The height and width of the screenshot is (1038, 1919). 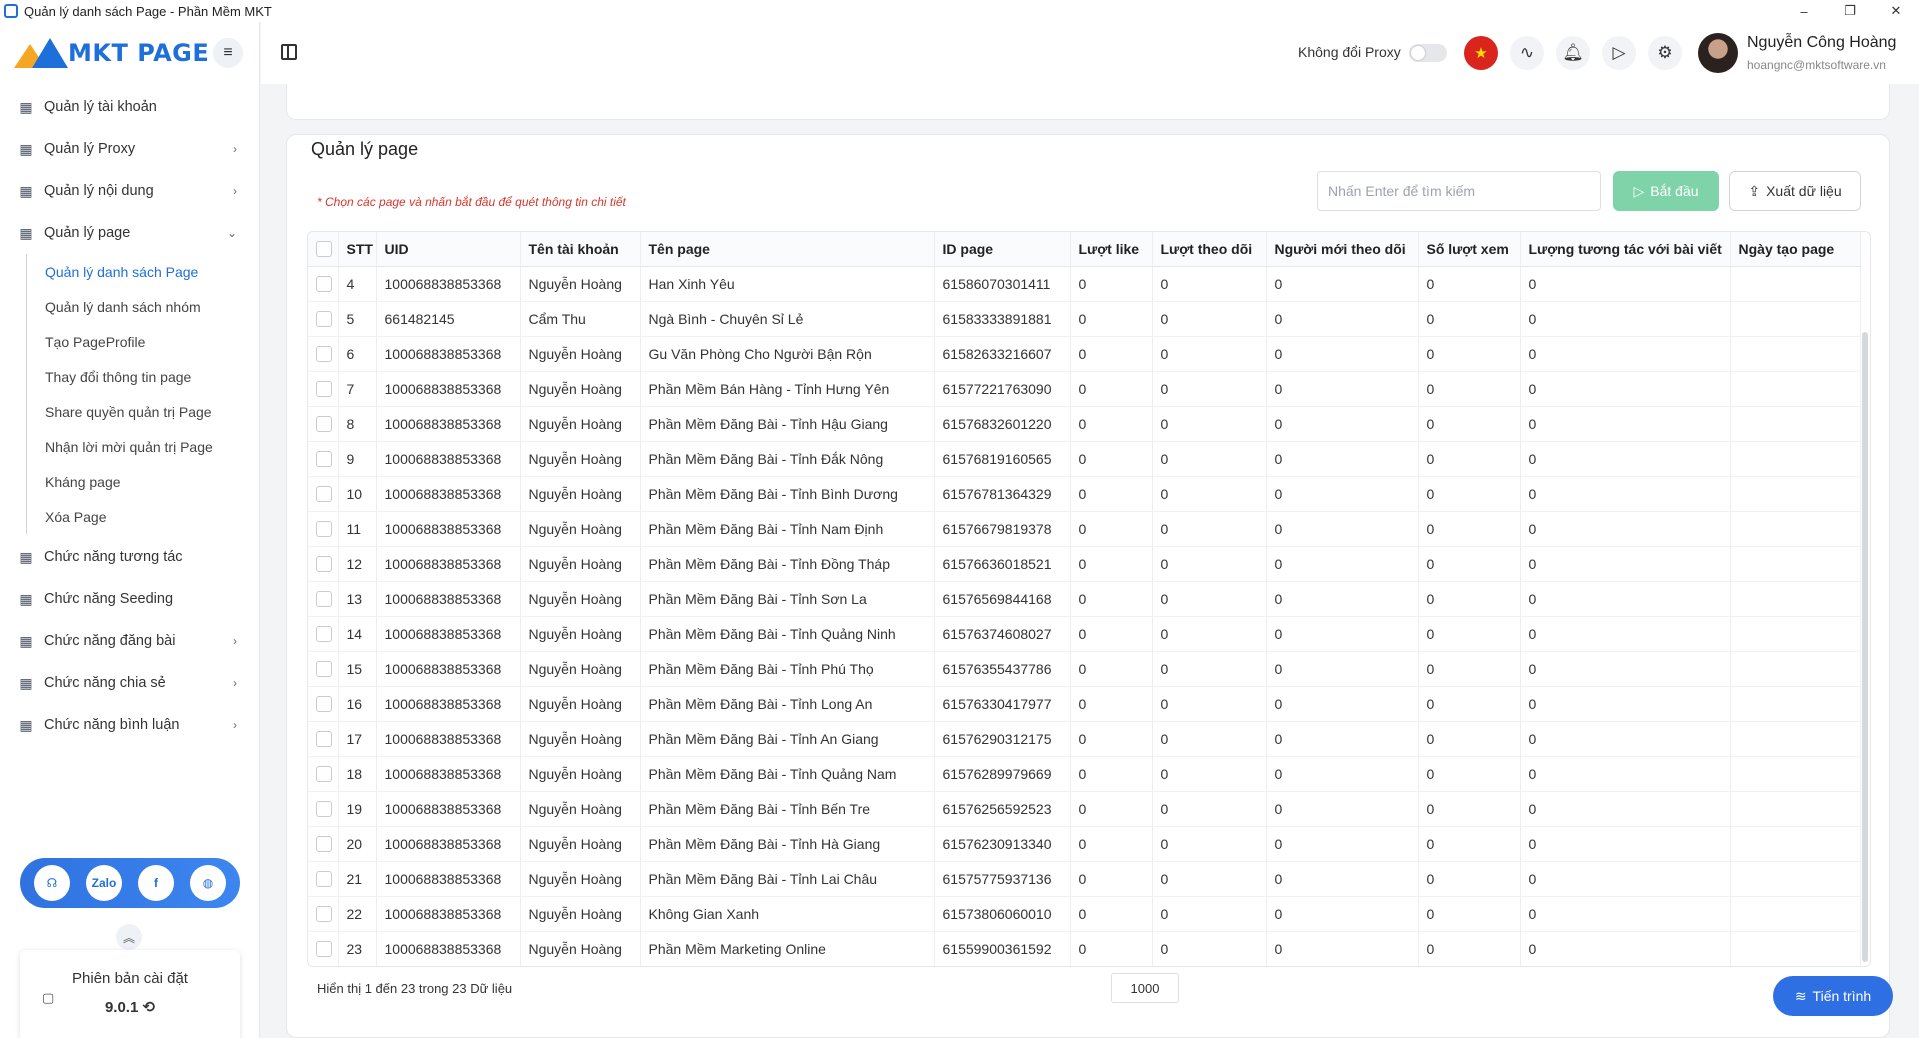 What do you see at coordinates (1833, 996) in the screenshot?
I see `progress-button: ≋ Tiến trình` at bounding box center [1833, 996].